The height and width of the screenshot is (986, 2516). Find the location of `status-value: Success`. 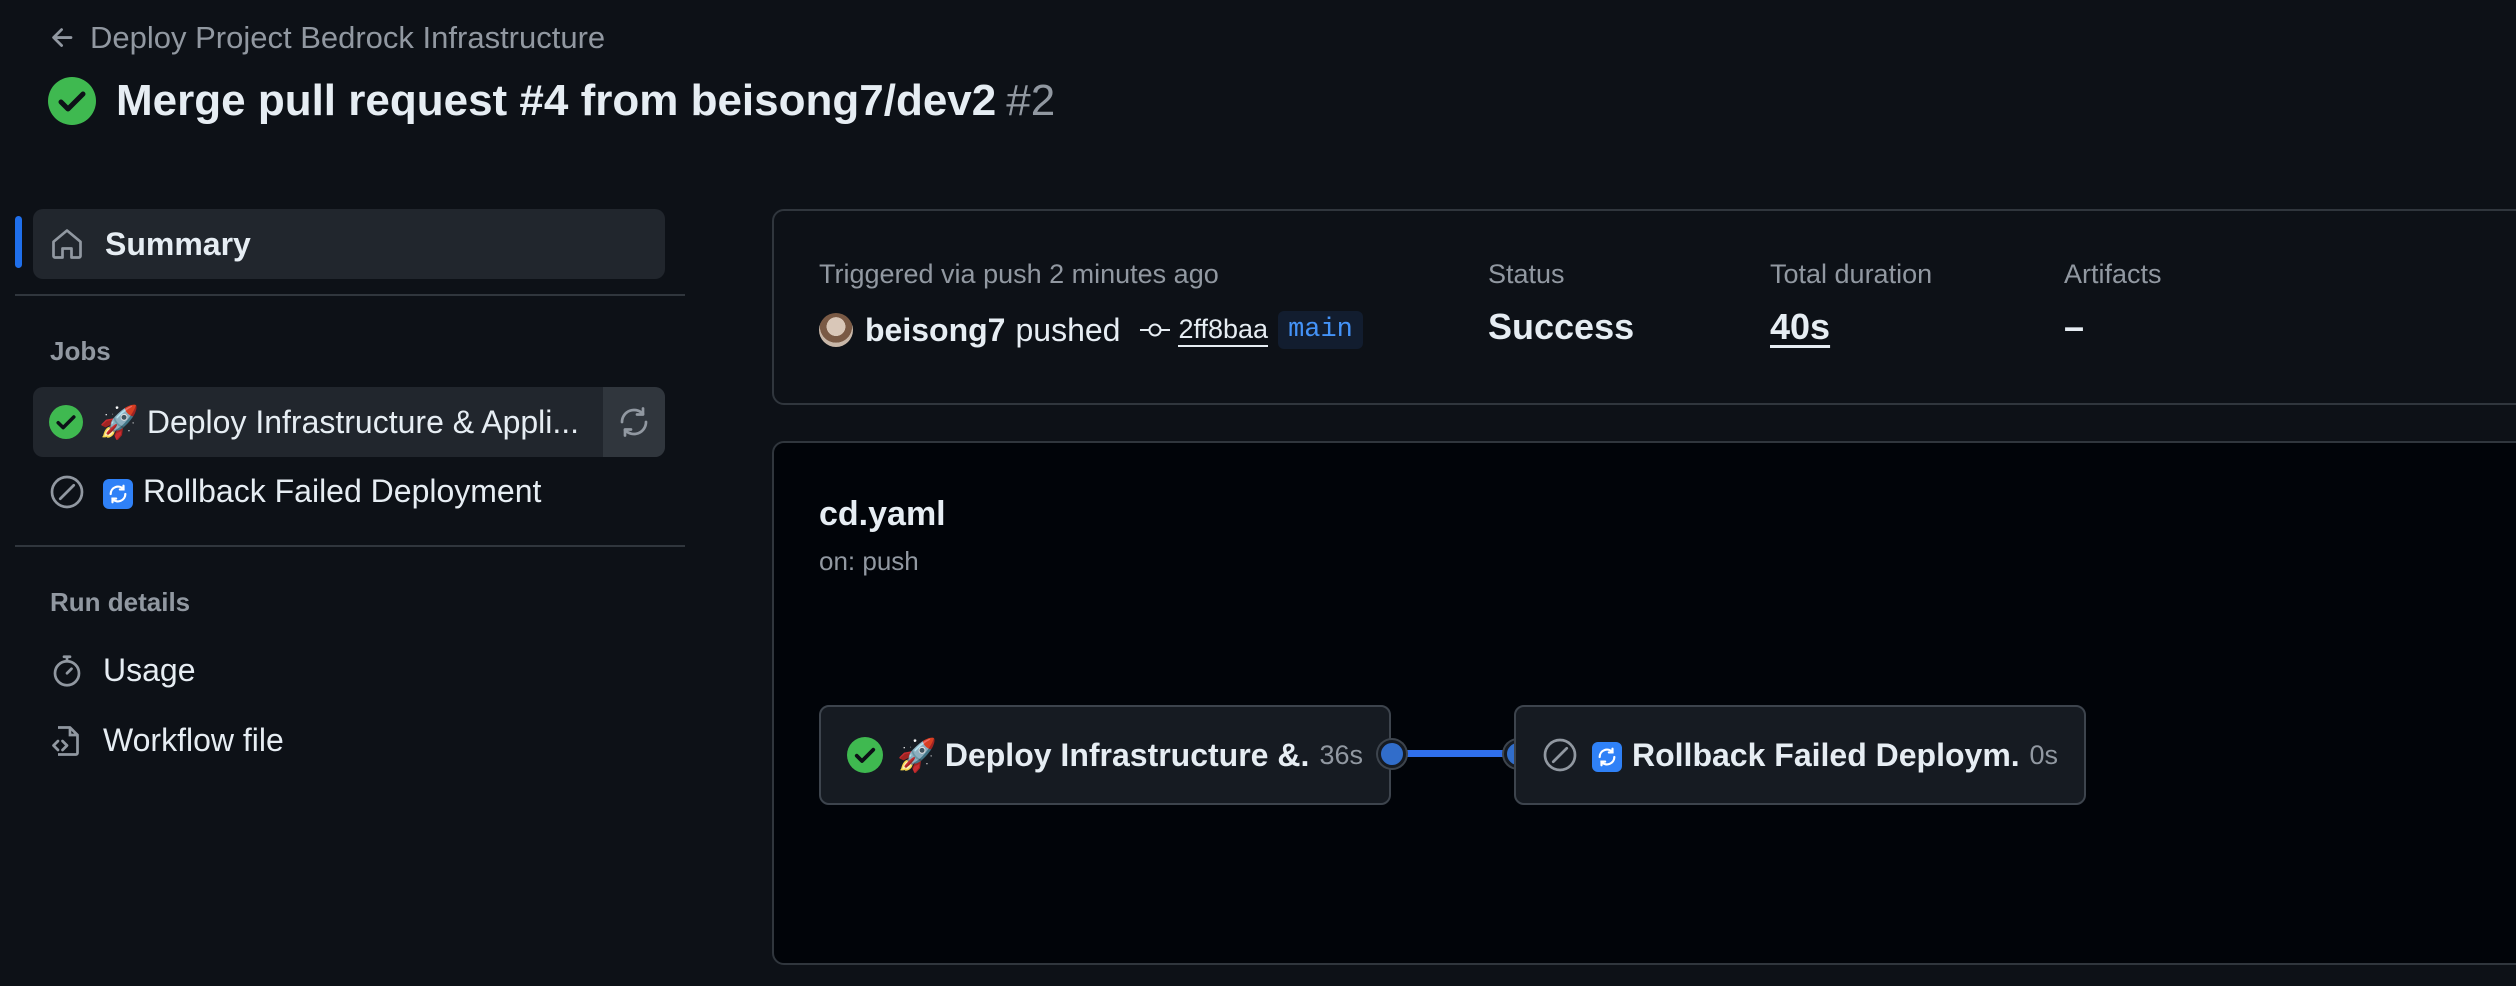

status-value: Success is located at coordinates (1561, 326).